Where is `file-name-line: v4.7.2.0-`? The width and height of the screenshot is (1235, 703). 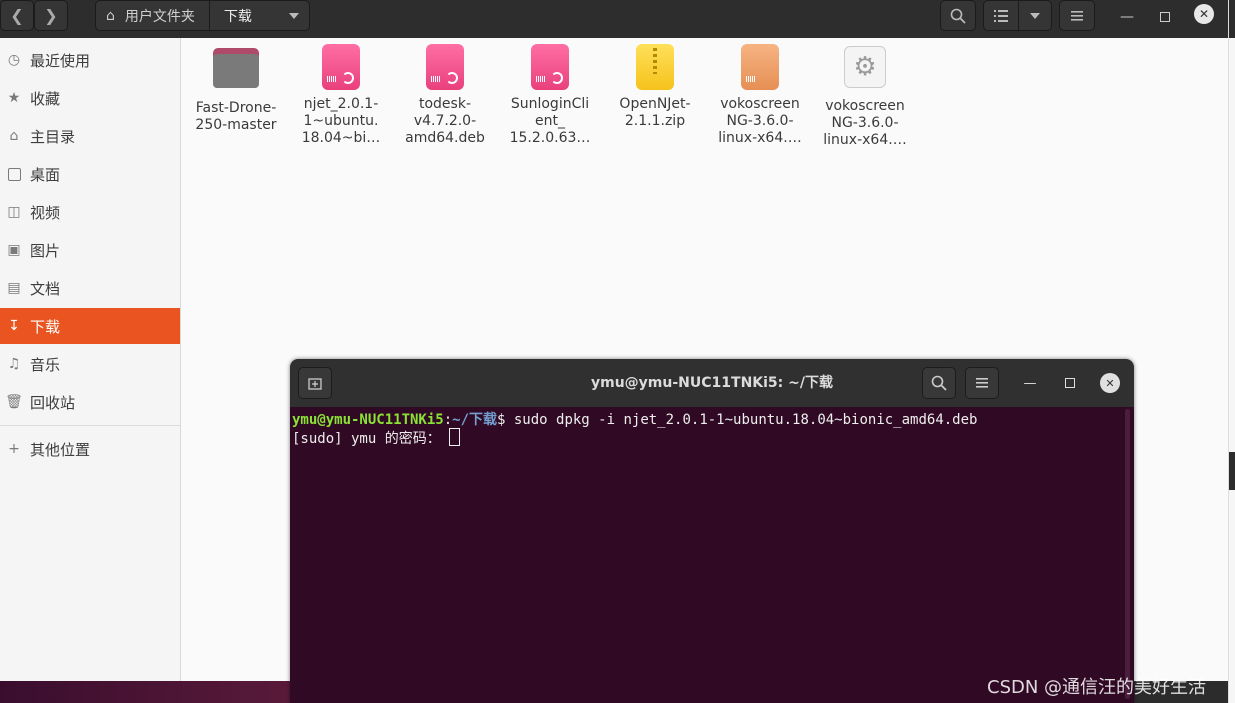
file-name-line: v4.7.2.0- is located at coordinates (445, 121).